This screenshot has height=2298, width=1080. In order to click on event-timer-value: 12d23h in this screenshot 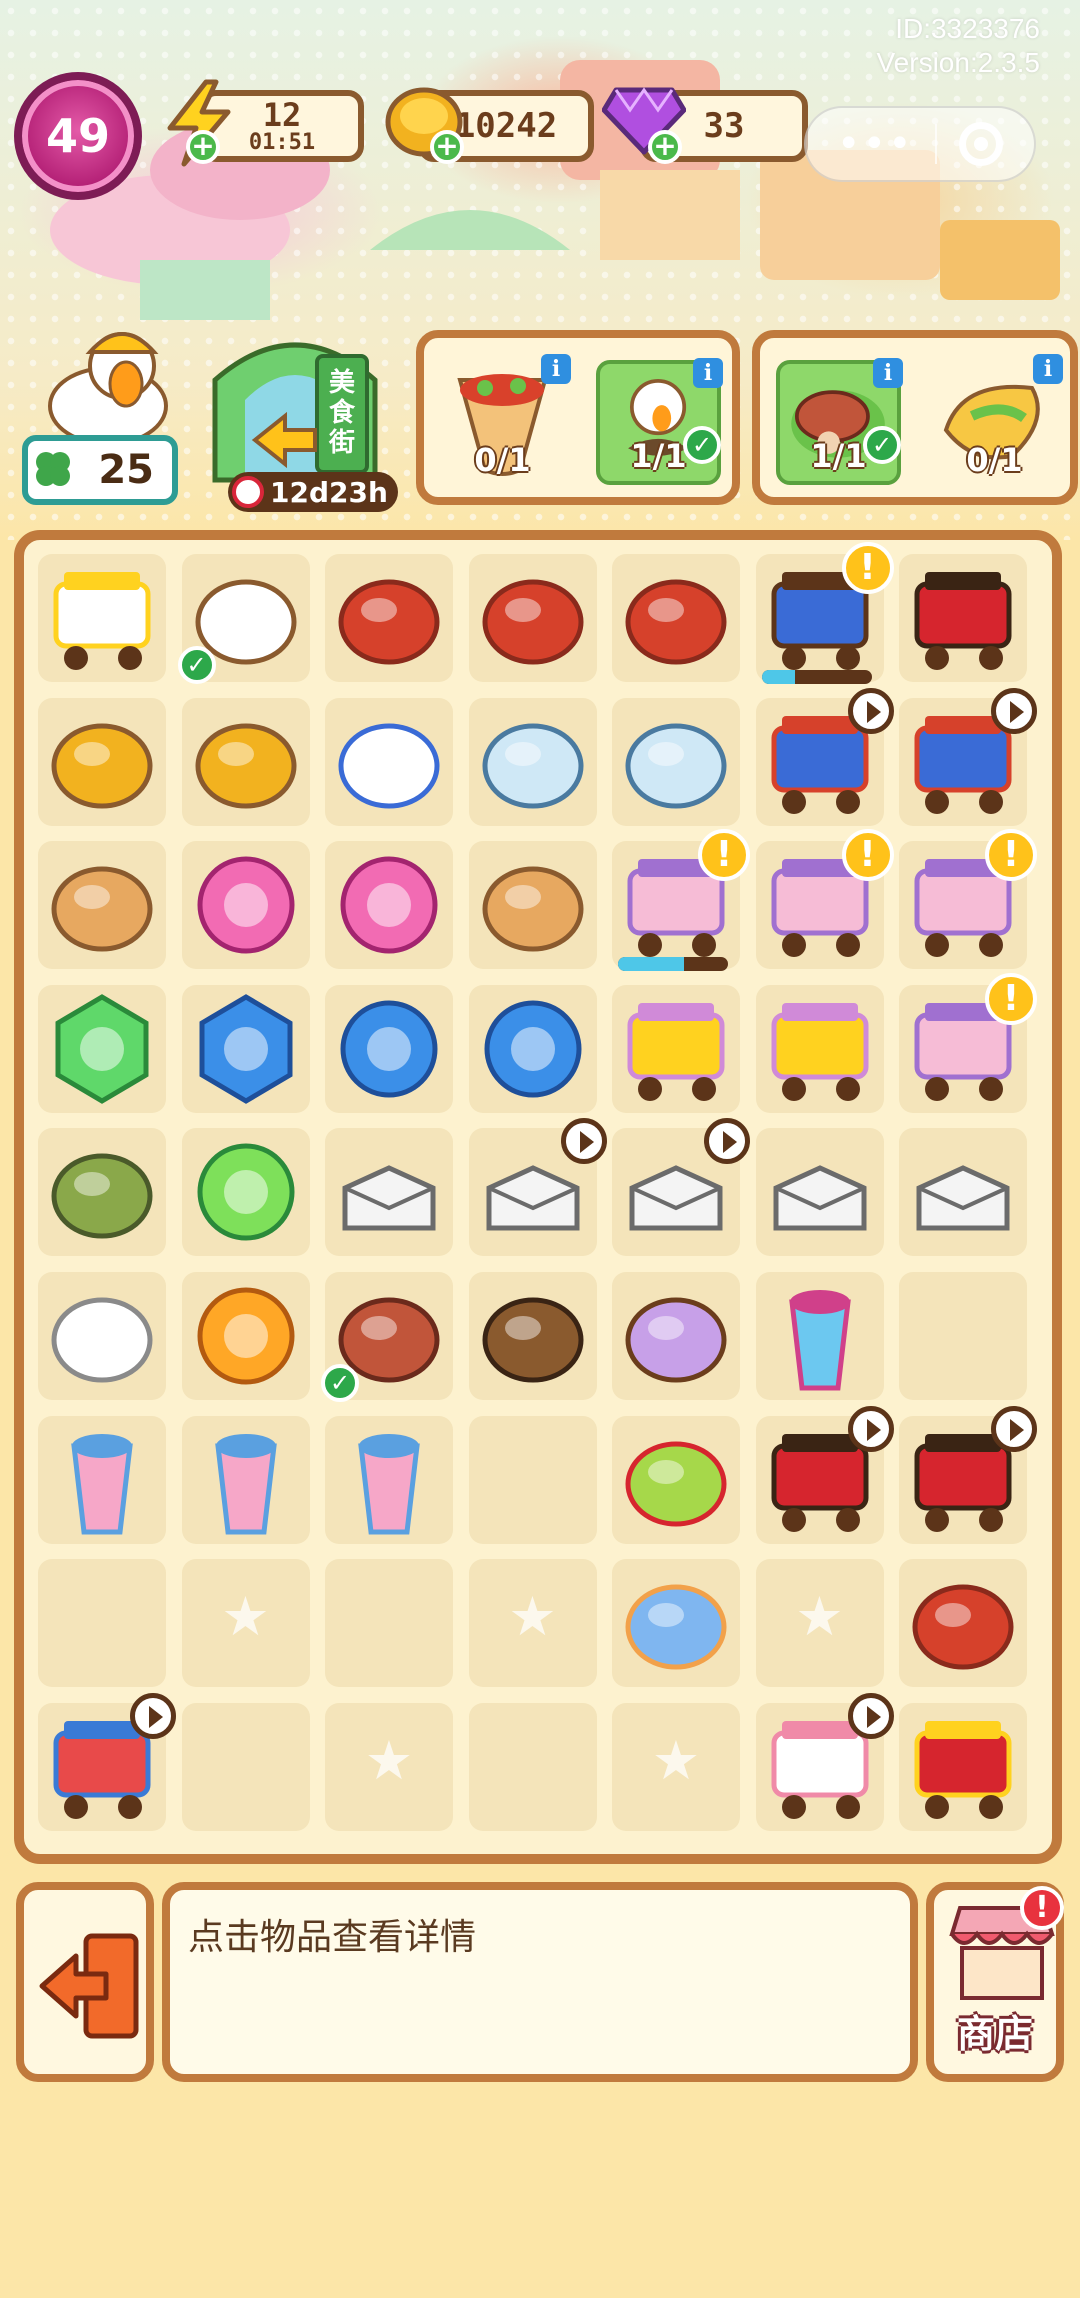, I will do `click(329, 492)`.